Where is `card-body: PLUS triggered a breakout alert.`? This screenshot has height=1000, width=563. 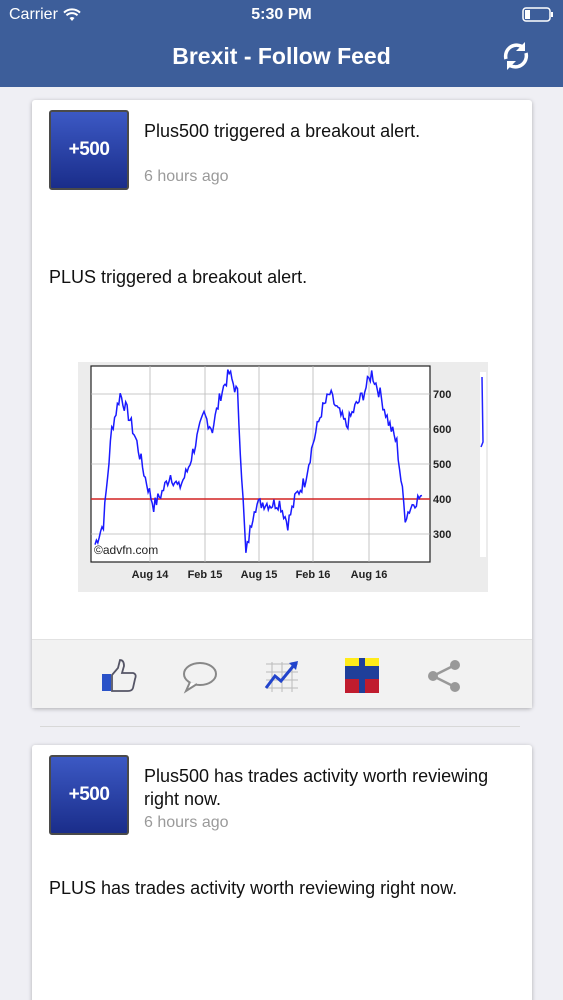 card-body: PLUS triggered a breakout alert. is located at coordinates (178, 277).